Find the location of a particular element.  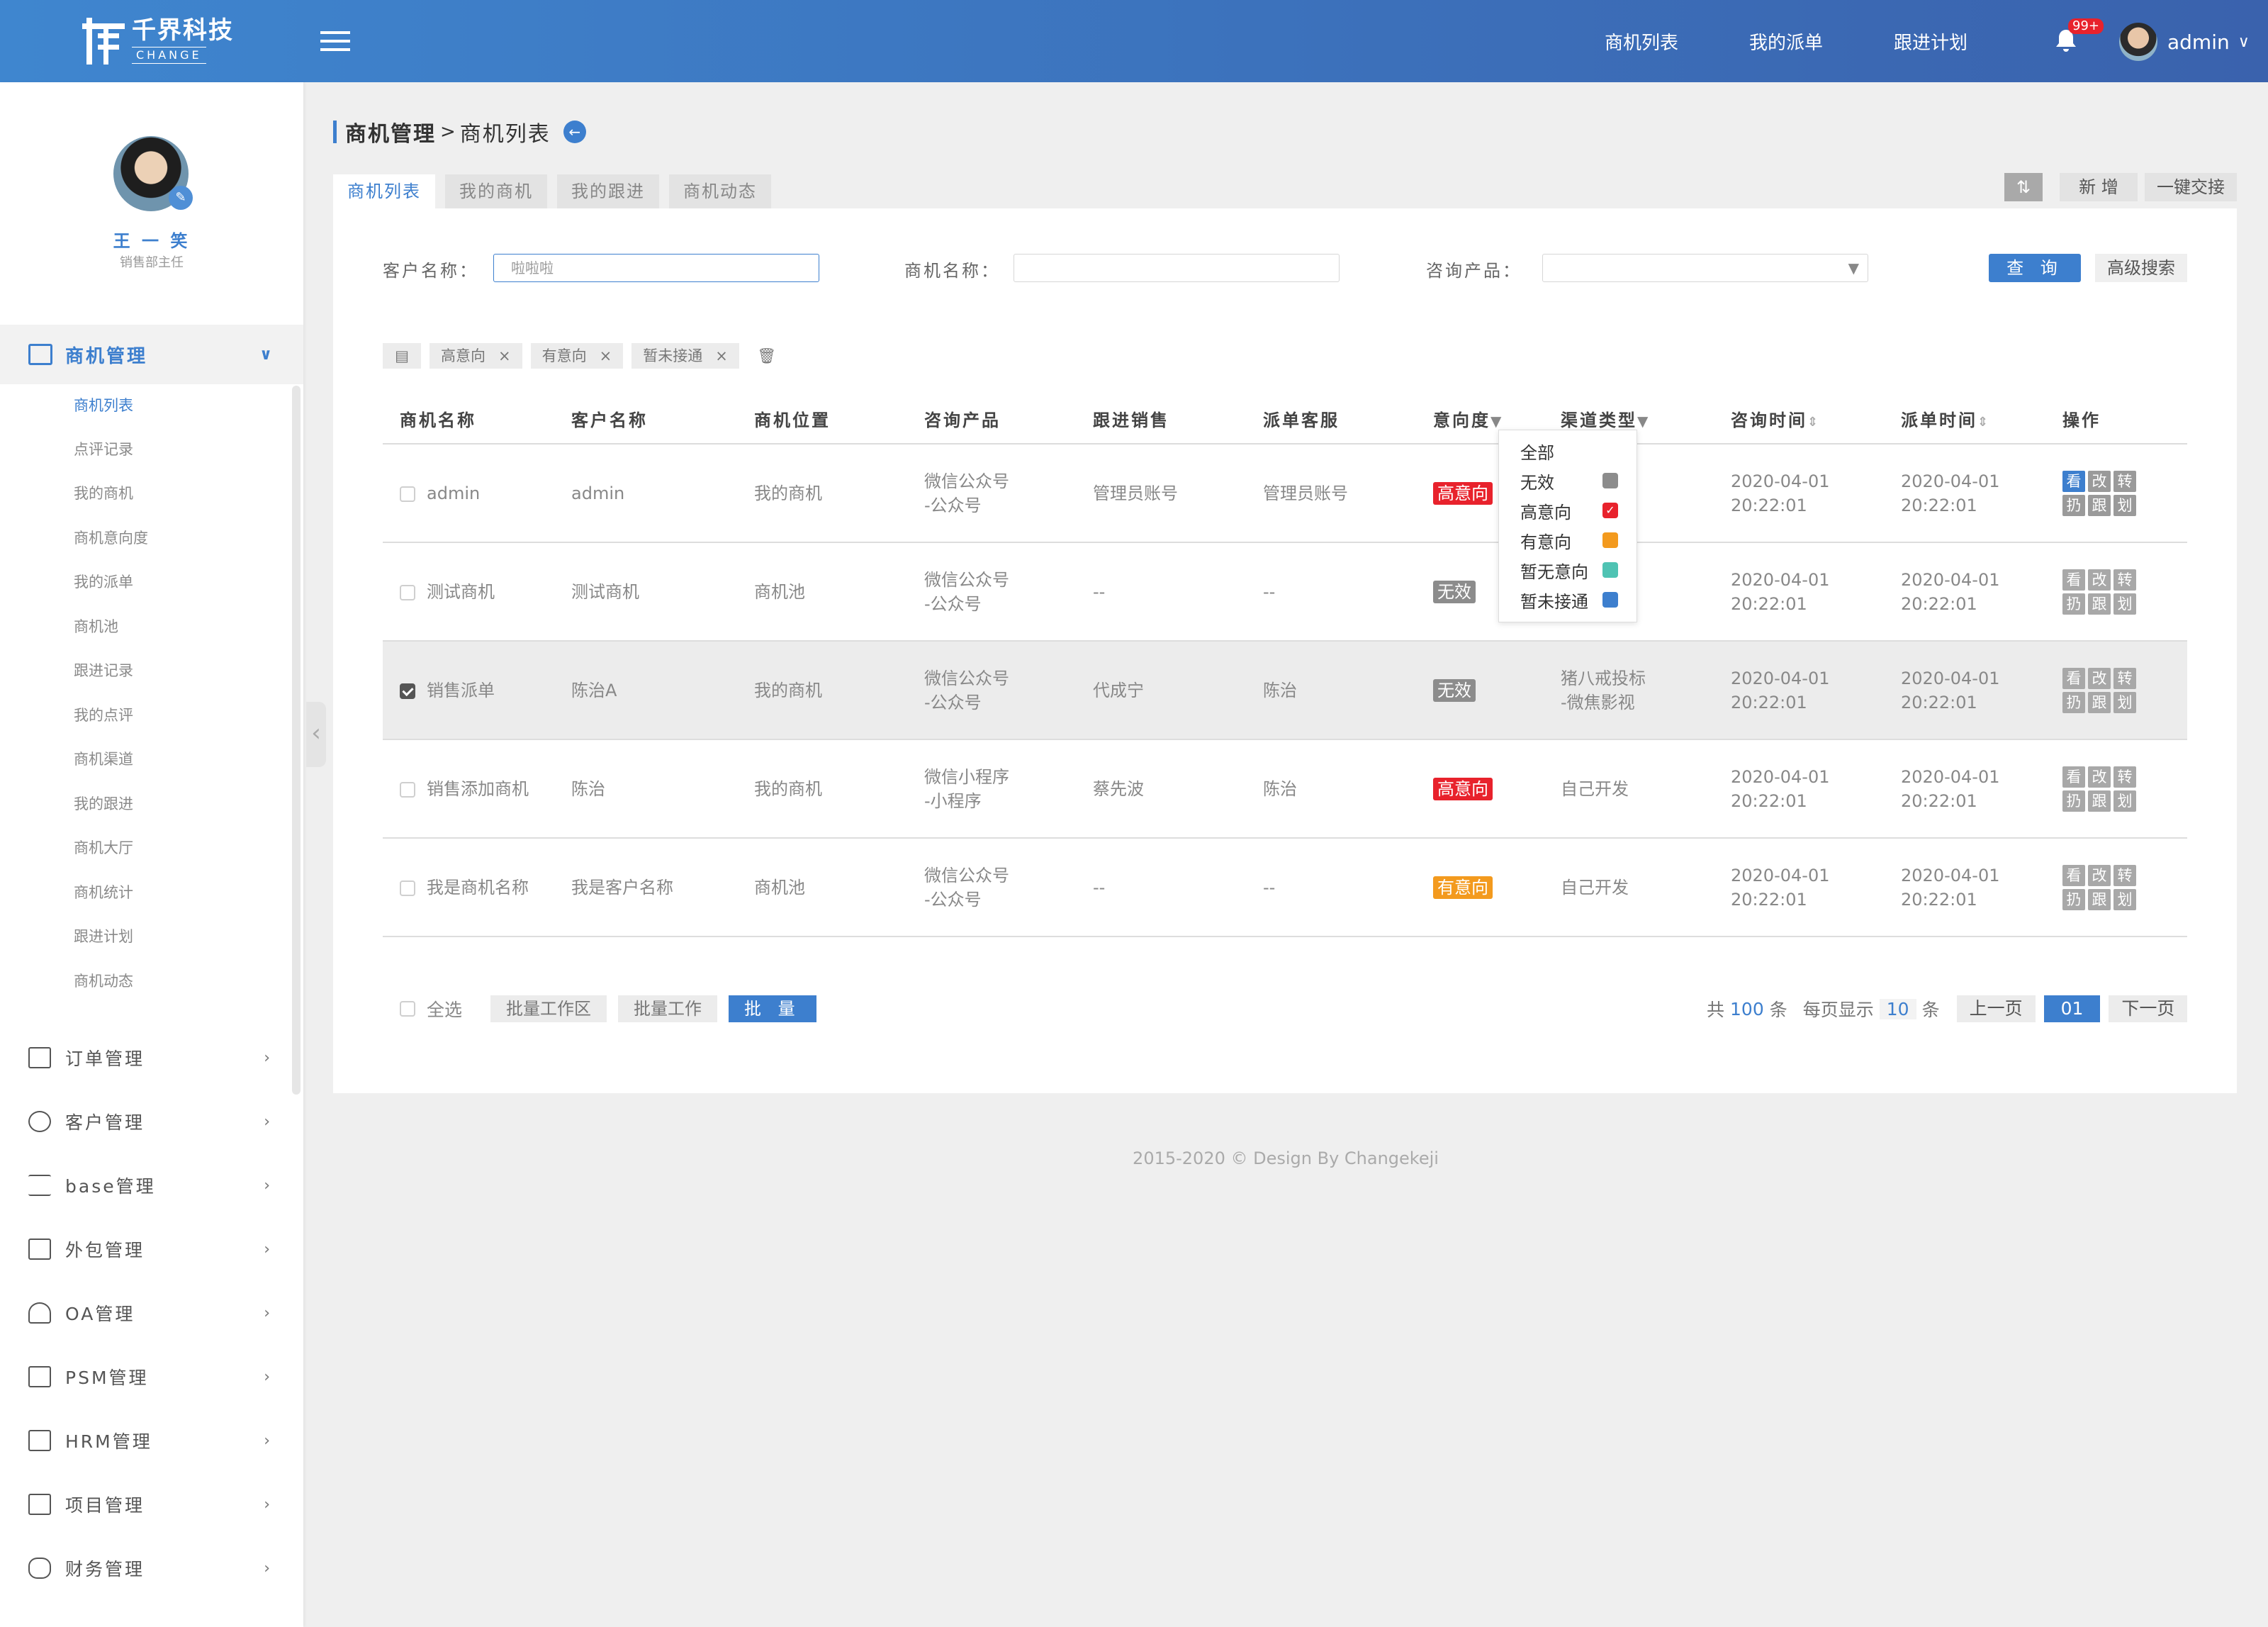

filter-chip: 暂未接通 × is located at coordinates (685, 356).